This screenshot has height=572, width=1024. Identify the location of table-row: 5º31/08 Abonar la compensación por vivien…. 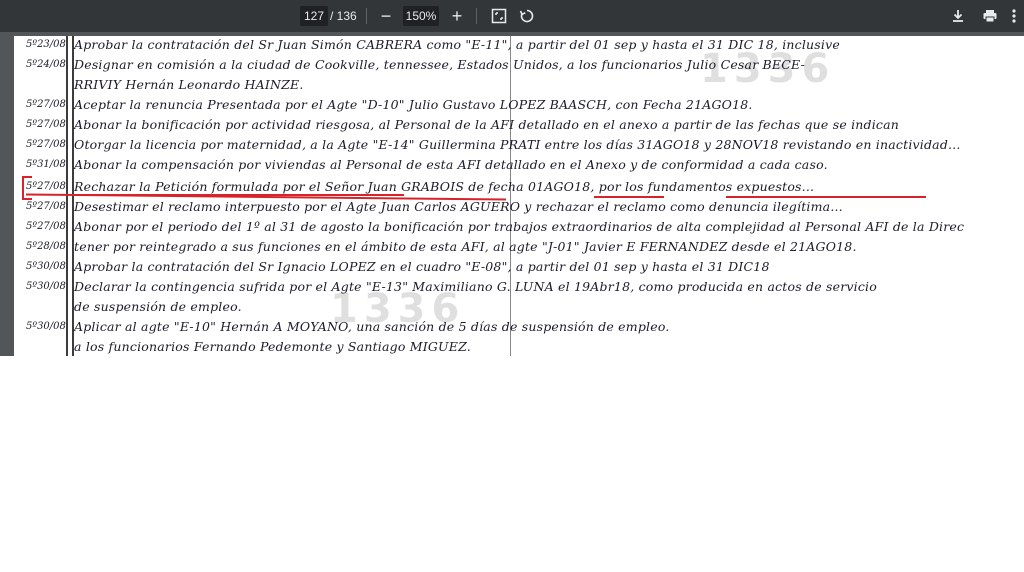
(519, 166).